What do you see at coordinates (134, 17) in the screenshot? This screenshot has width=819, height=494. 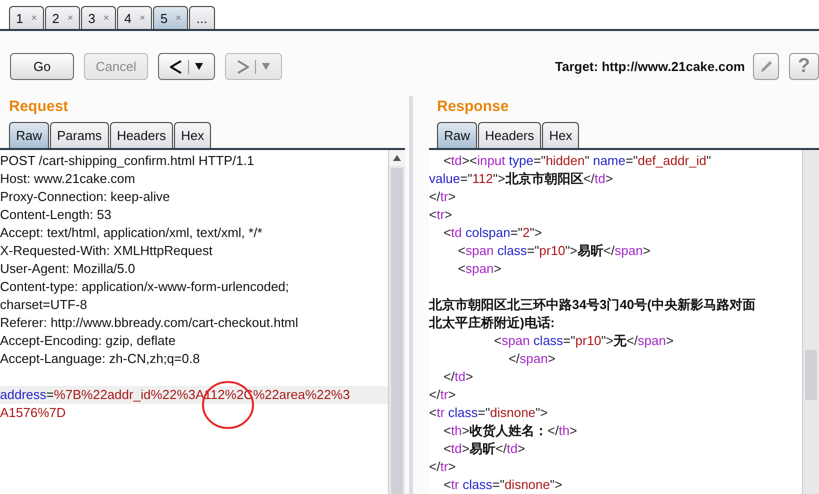 I see `repeater-tab: 4 ×` at bounding box center [134, 17].